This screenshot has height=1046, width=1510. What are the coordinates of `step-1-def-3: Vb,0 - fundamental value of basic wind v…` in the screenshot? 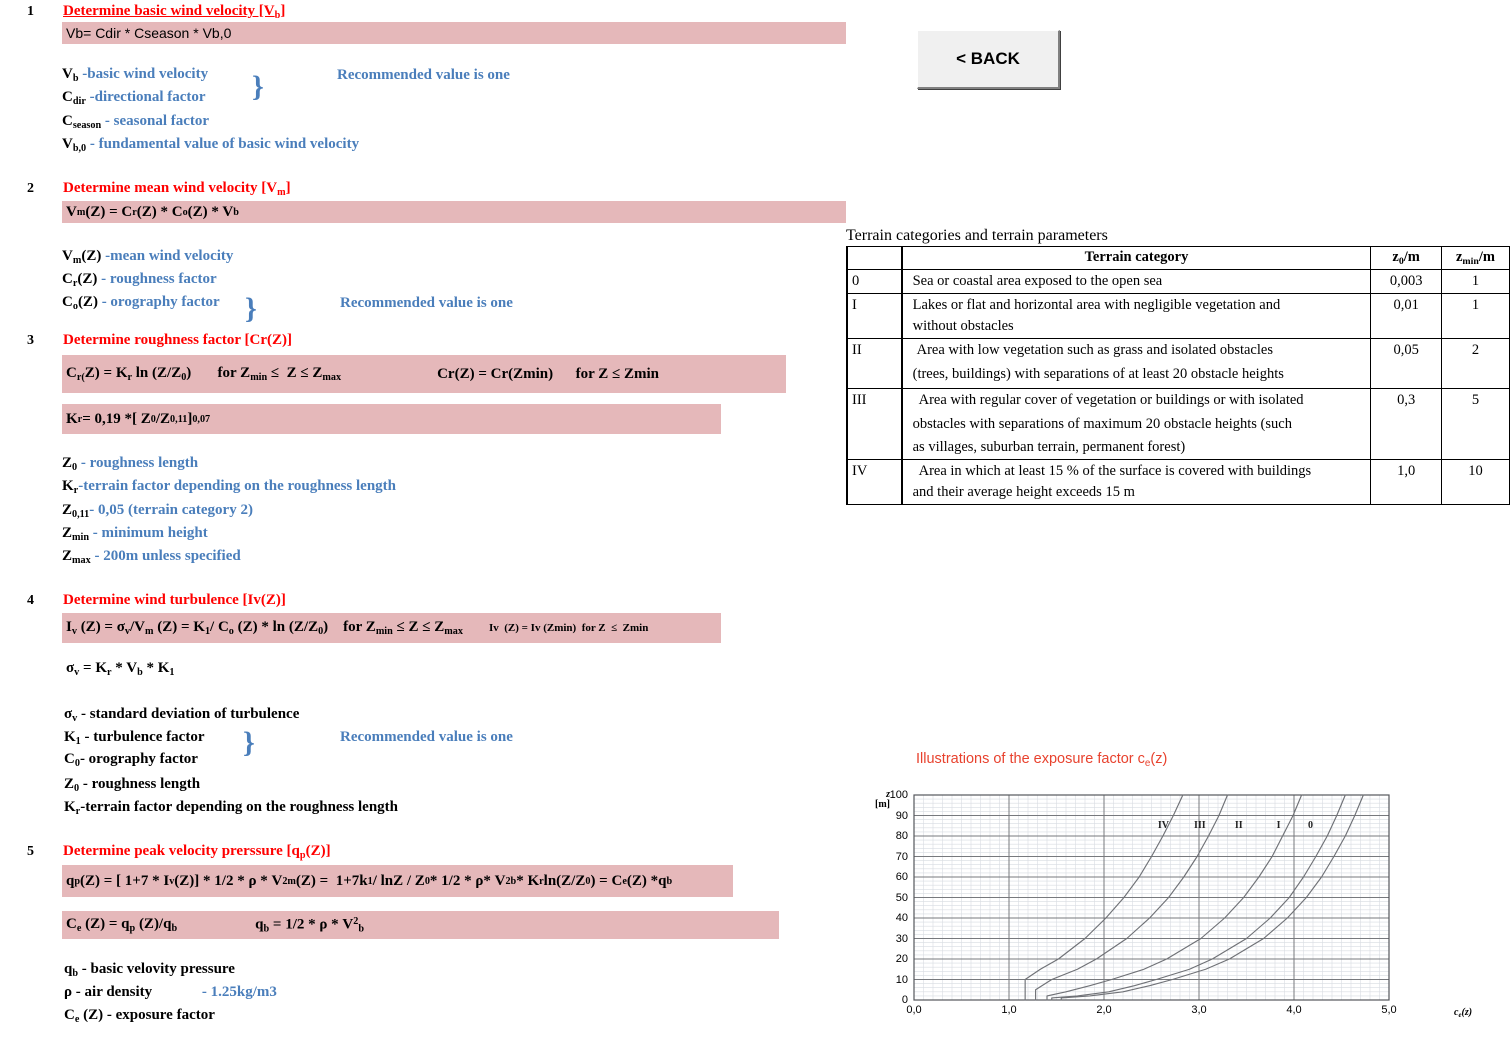 It's located at (211, 145).